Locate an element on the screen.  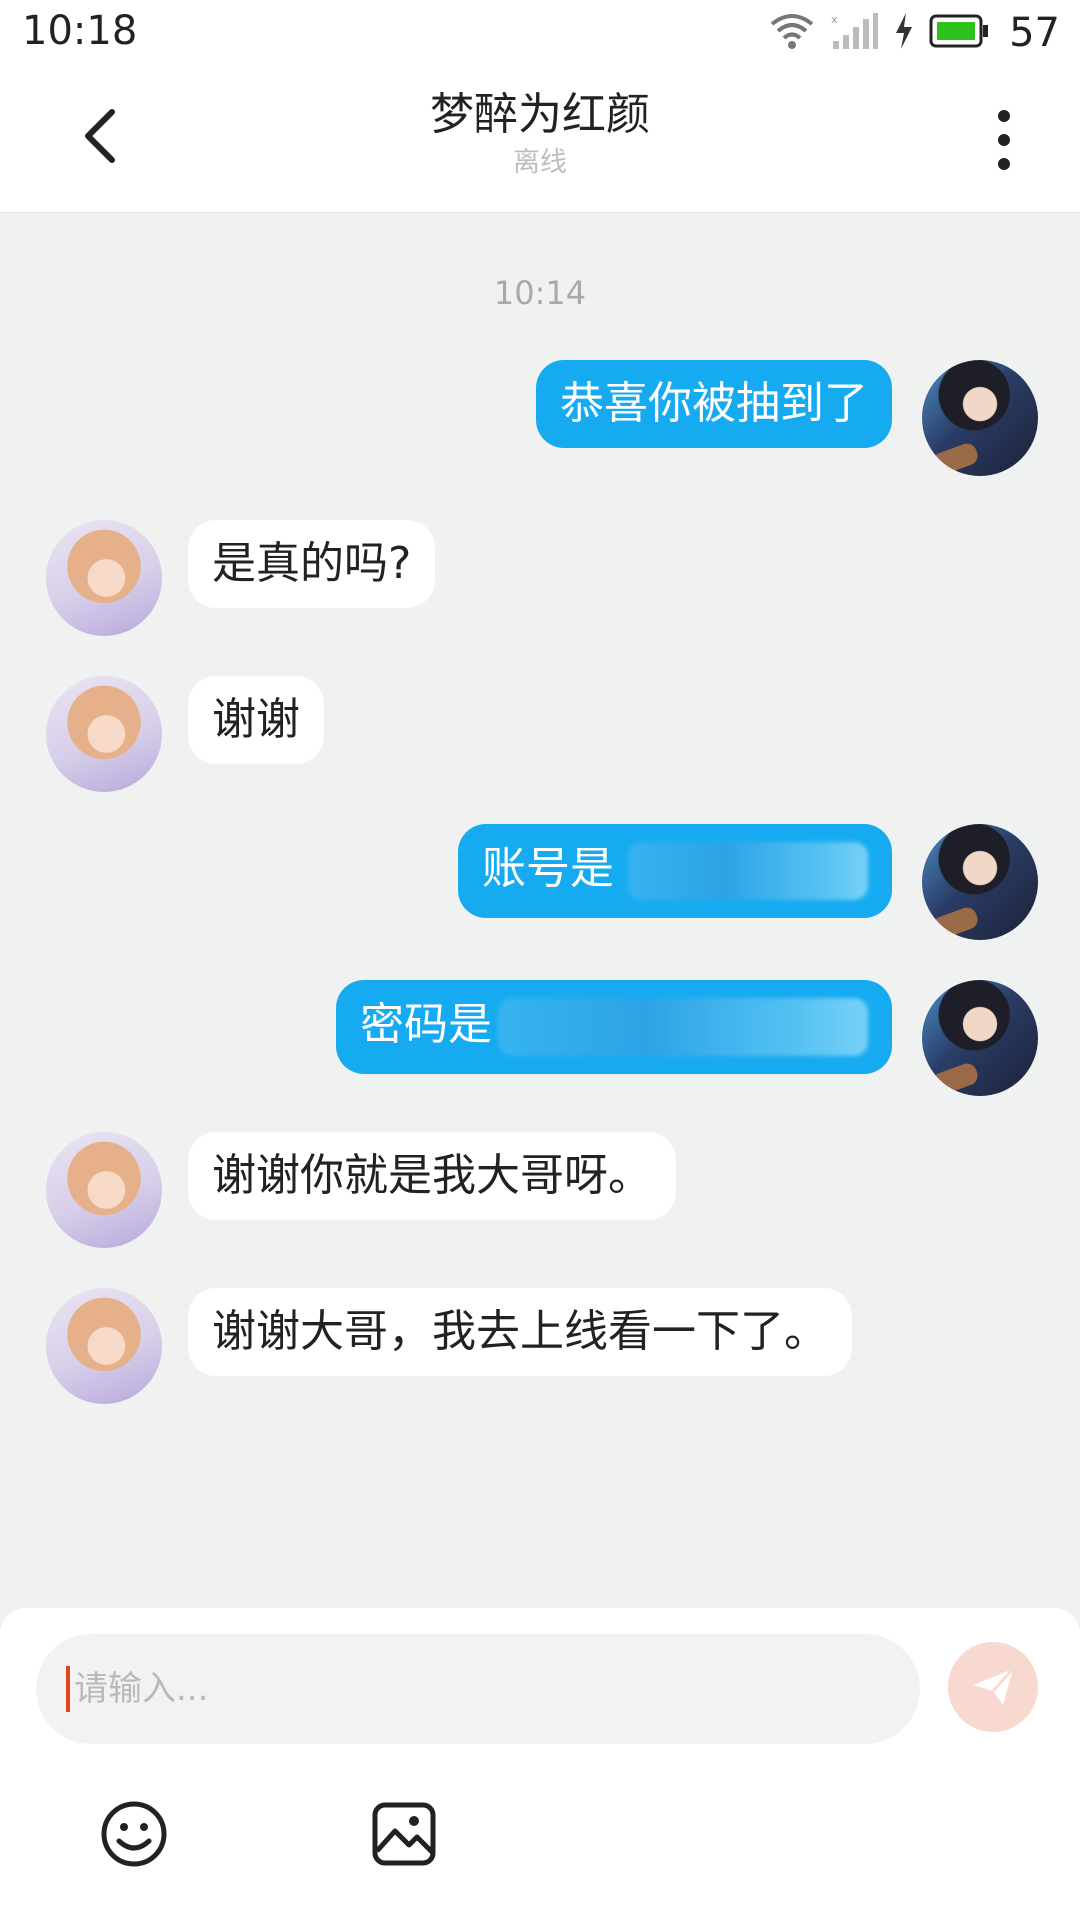
message-incoming: 谢谢大哥，我去上线看一下了。 is located at coordinates (449, 1346).